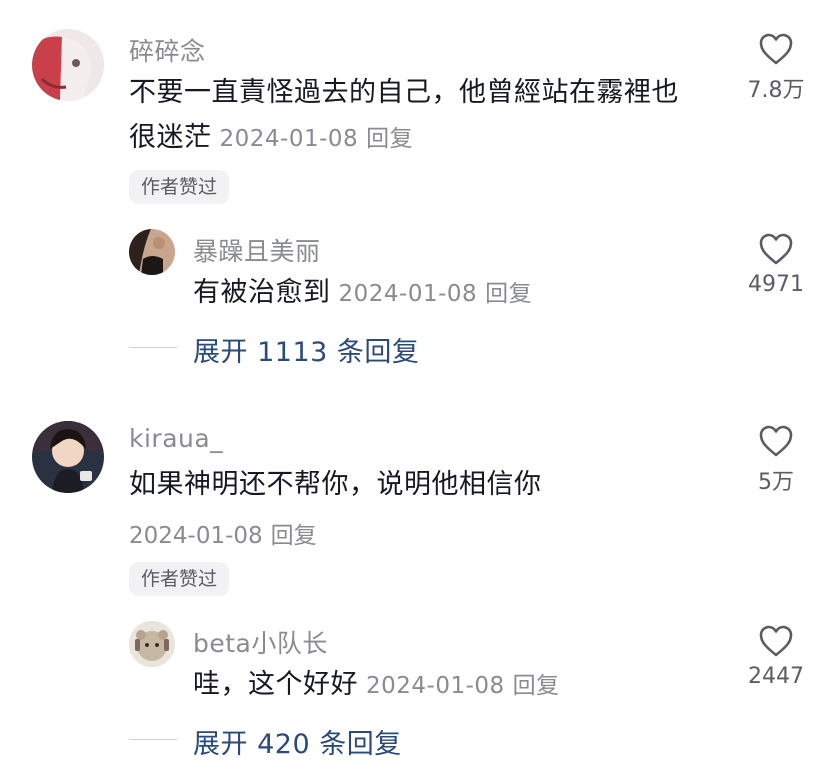 This screenshot has width=828, height=772. What do you see at coordinates (170, 137) in the screenshot?
I see `comment-text-line: 很迷茫` at bounding box center [170, 137].